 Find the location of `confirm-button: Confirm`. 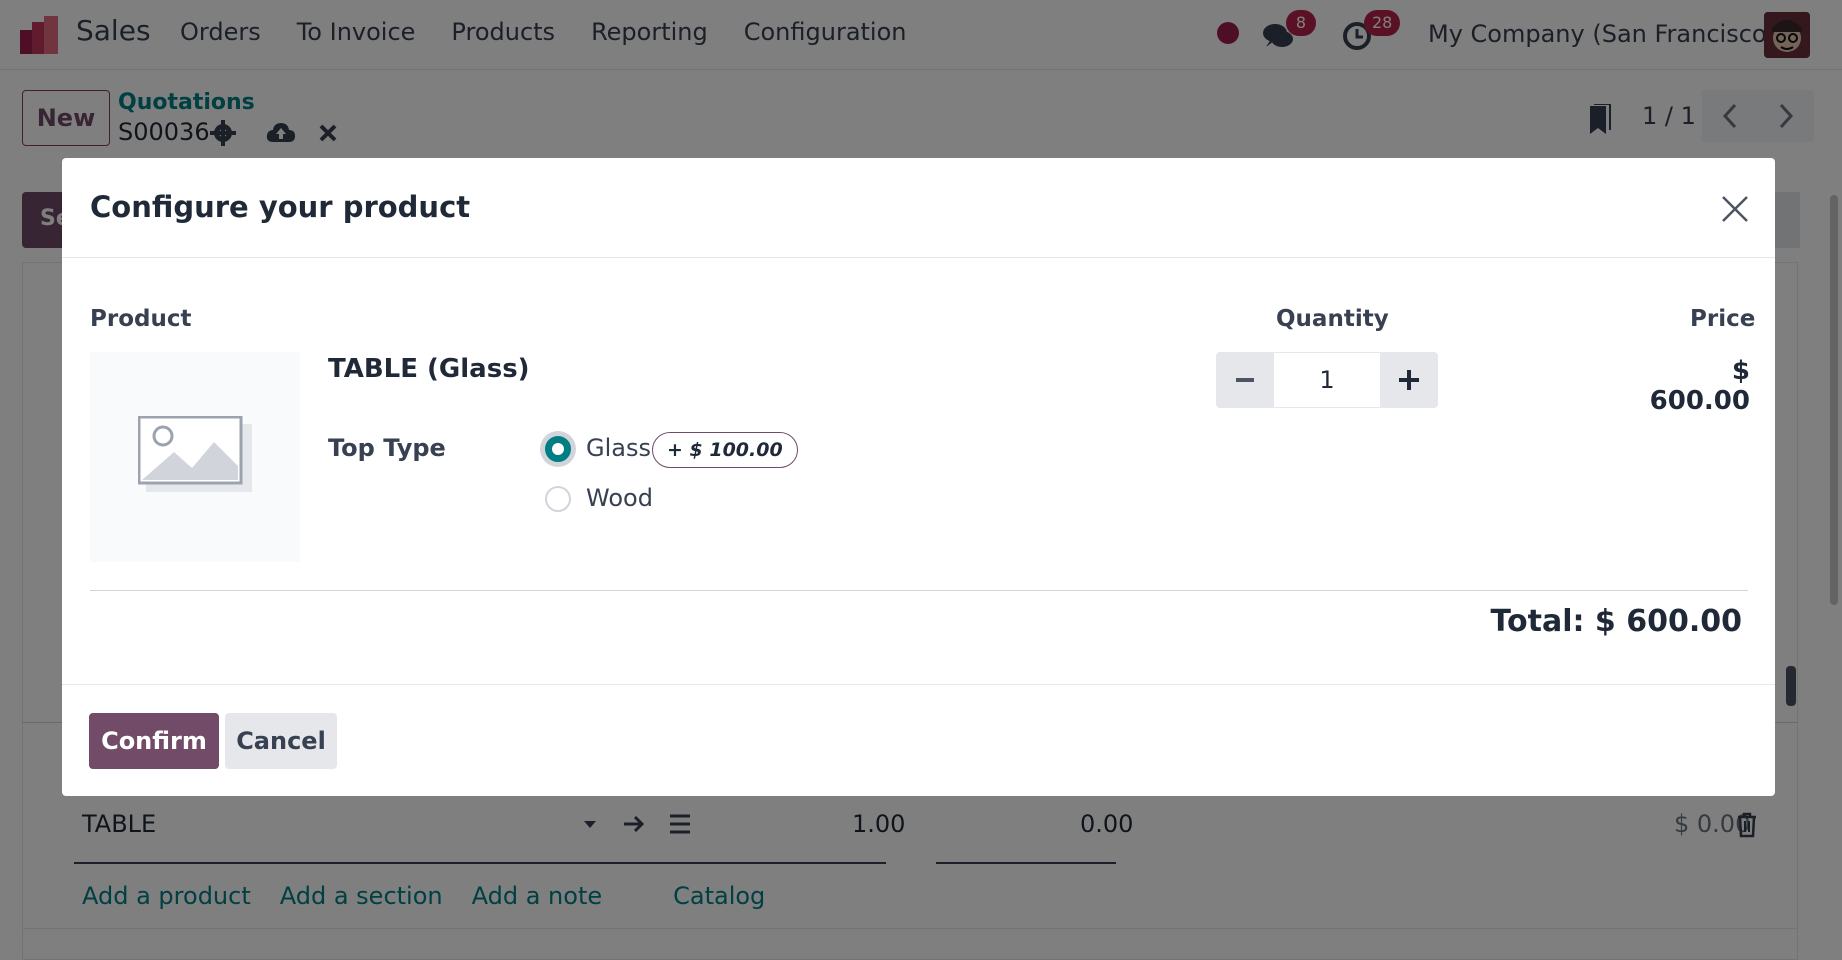

confirm-button: Confirm is located at coordinates (154, 741).